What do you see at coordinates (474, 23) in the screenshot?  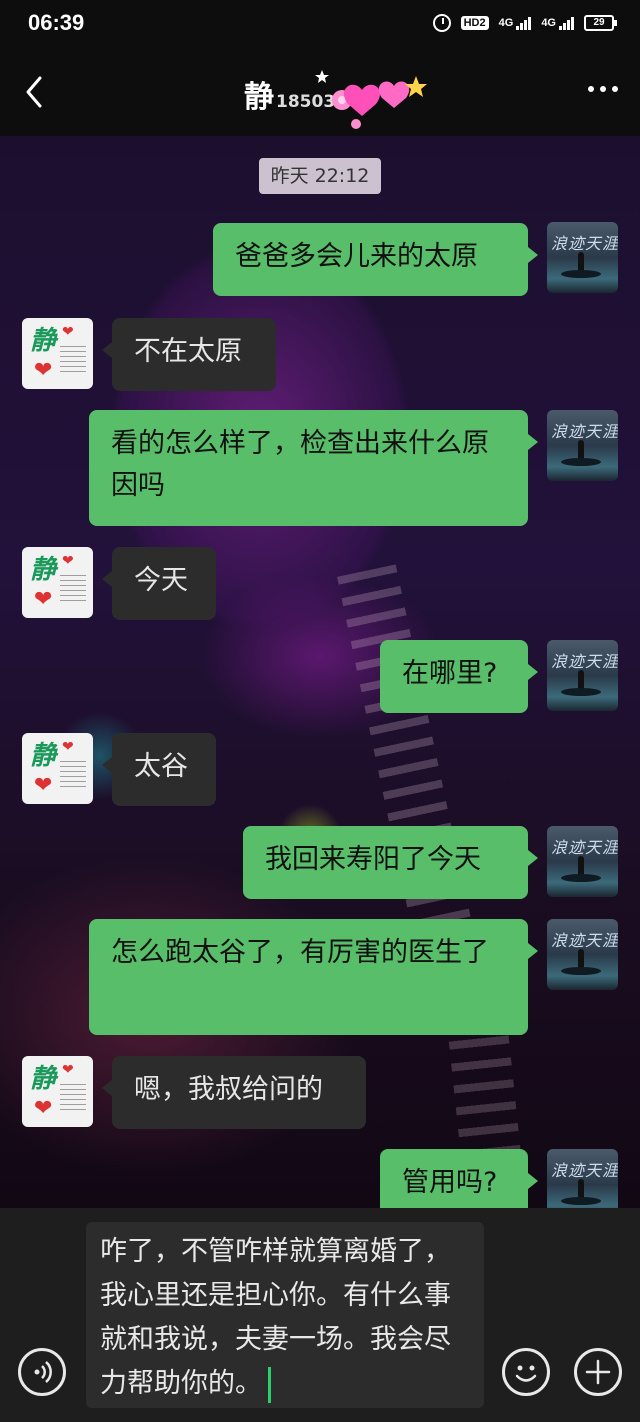 I see `hd-badge: HD2` at bounding box center [474, 23].